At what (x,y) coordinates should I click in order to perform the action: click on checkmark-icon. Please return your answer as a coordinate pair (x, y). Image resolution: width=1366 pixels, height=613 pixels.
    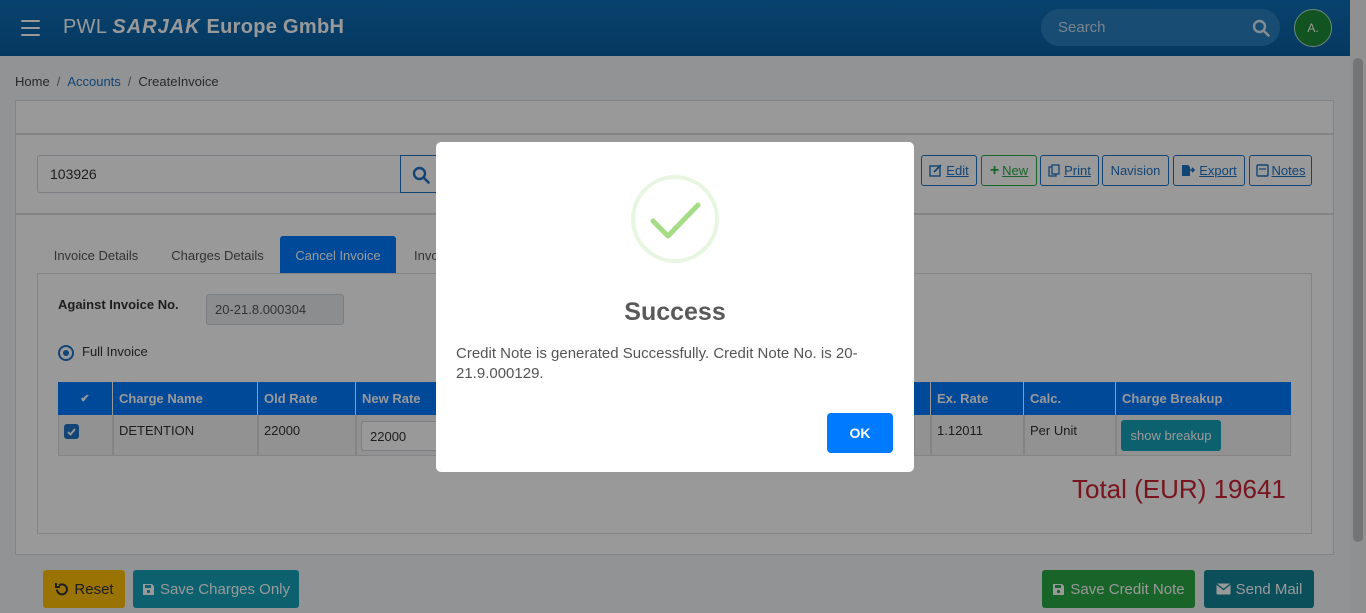
    Looking at the image, I should click on (675, 220).